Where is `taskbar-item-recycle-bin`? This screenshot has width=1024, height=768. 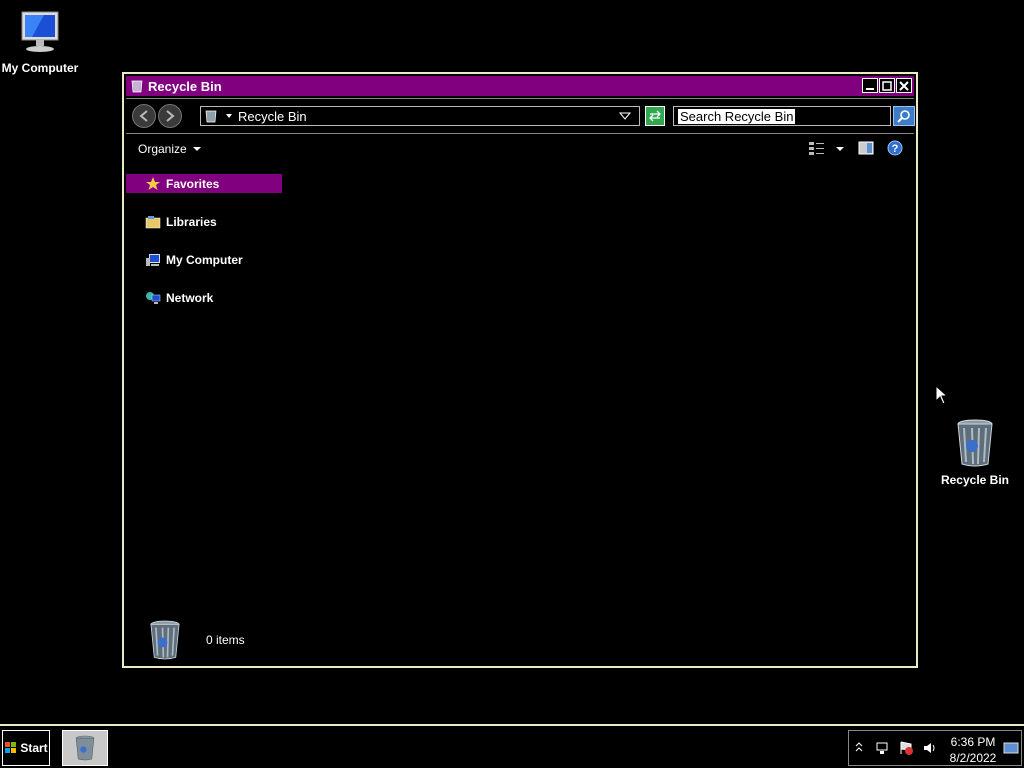 taskbar-item-recycle-bin is located at coordinates (85, 748).